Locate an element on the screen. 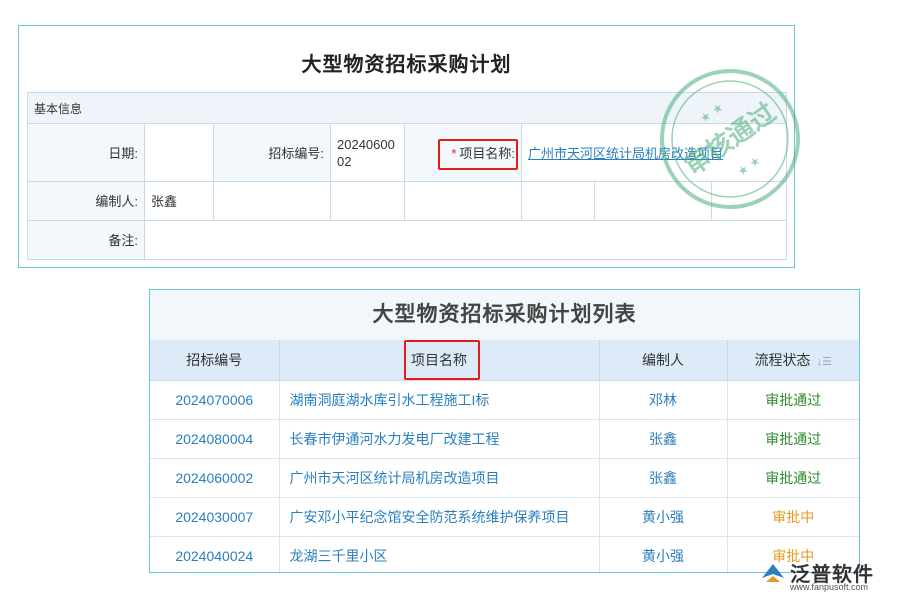 The image size is (900, 600). table-row: 2024060002广州市天河区统计局机房改造项目张鑫审批通过 is located at coordinates (504, 478).